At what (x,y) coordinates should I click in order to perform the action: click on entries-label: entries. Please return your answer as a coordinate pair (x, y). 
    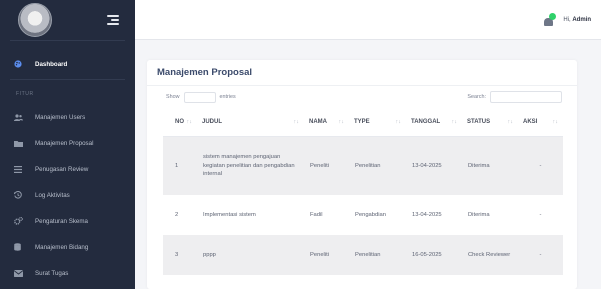
    Looking at the image, I should click on (227, 97).